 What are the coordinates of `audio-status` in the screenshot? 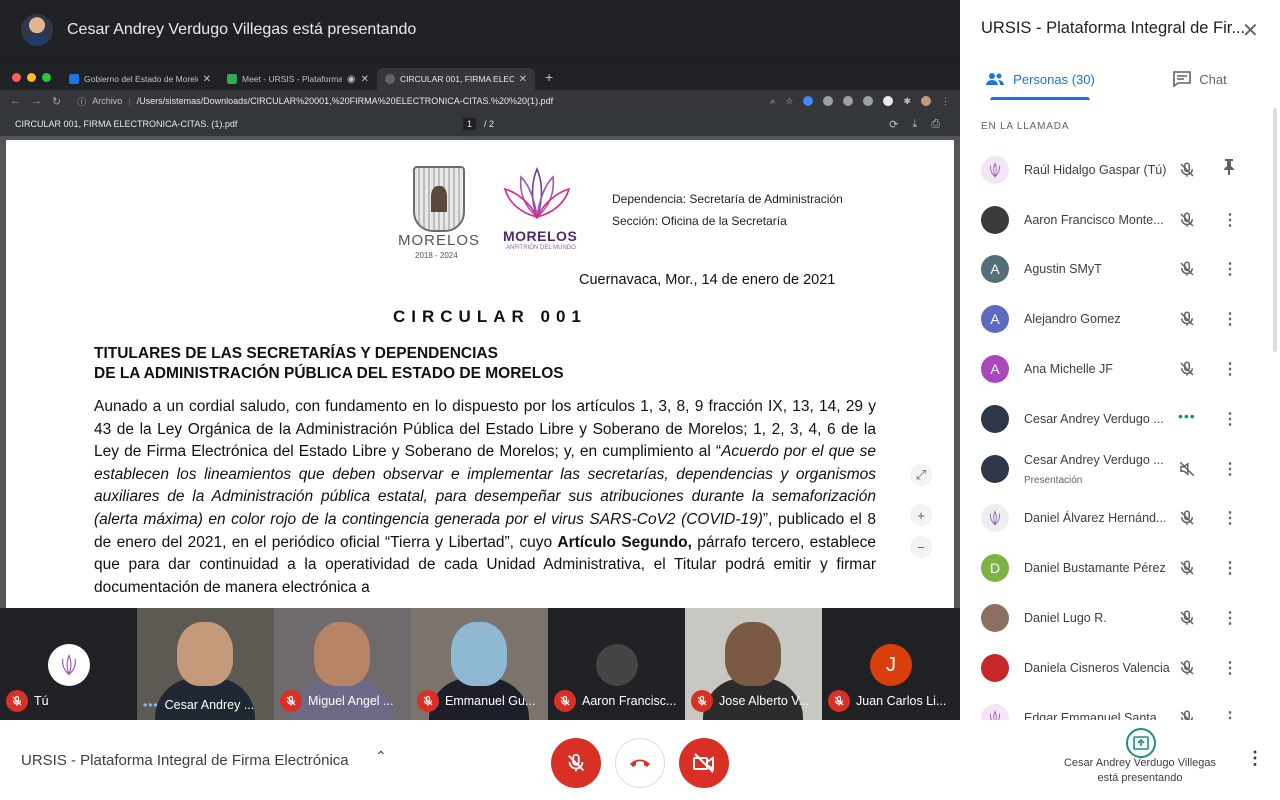 It's located at (1187, 469).